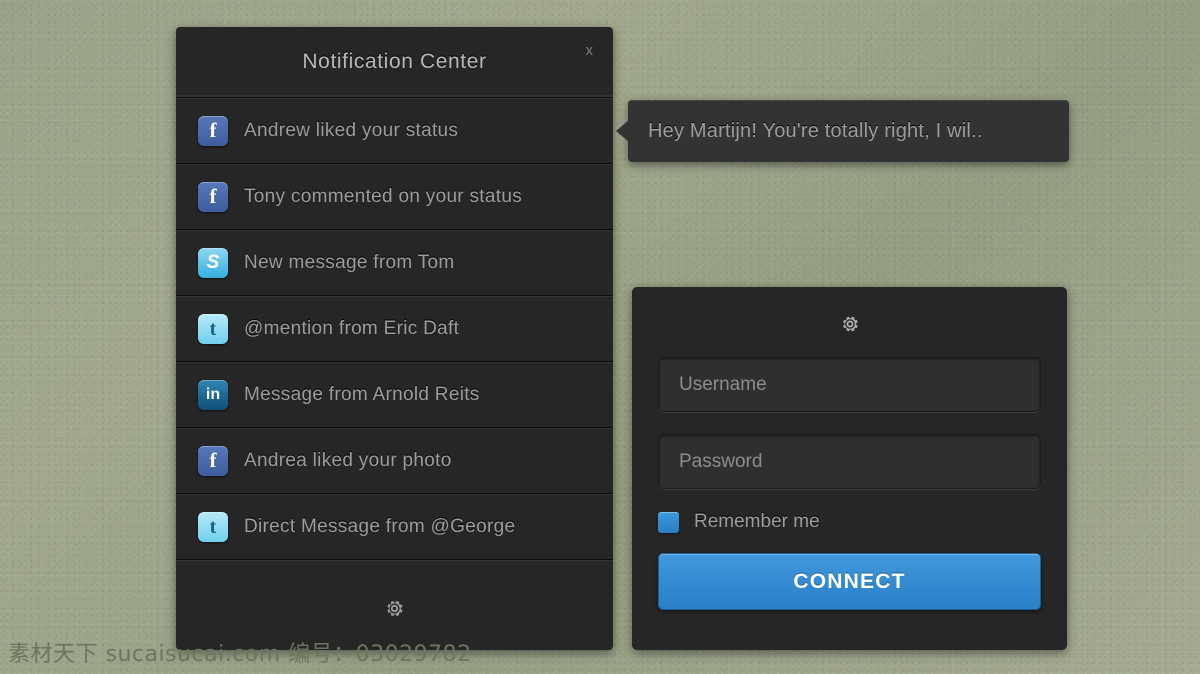 The image size is (1200, 674). What do you see at coordinates (380, 526) in the screenshot?
I see `notification-item-label: Direct Message from @George` at bounding box center [380, 526].